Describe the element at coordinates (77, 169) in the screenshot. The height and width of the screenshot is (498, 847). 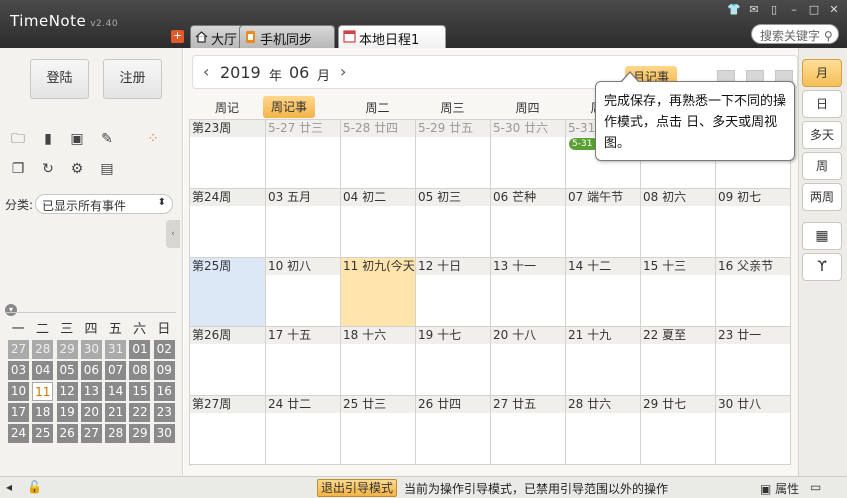
I see `settings-icon: ⚙` at that location.